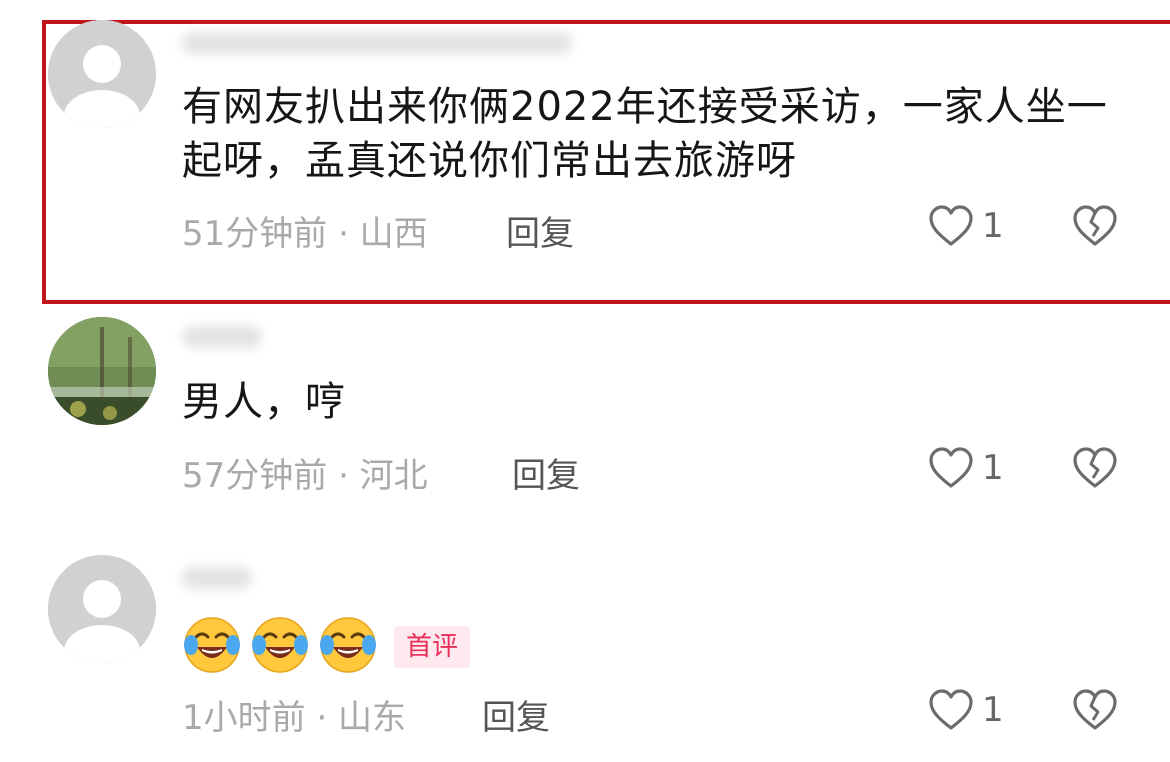  Describe the element at coordinates (294, 718) in the screenshot. I see `comment-meta: 1小时前 · 山东` at that location.